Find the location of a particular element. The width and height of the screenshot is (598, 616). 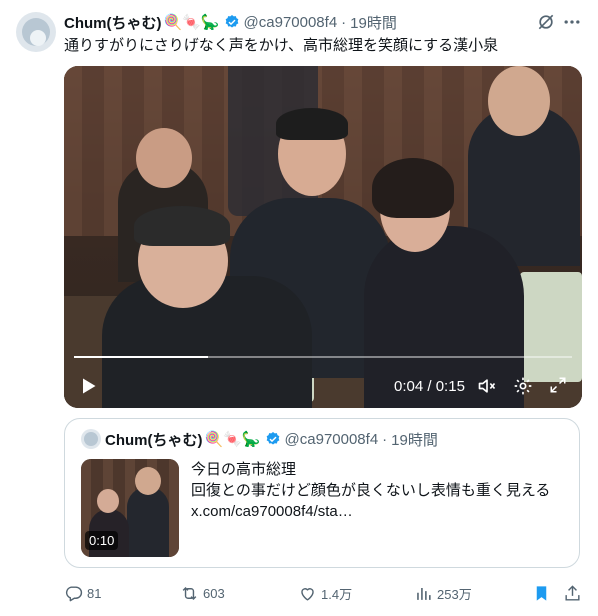

quoted-post-time: 19時間 is located at coordinates (414, 440).